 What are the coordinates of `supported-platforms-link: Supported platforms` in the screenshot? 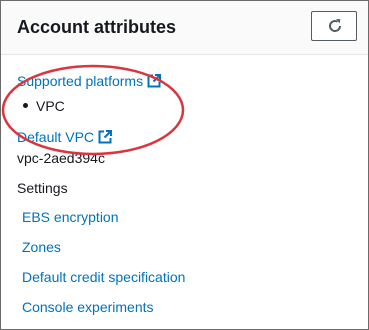 It's located at (80, 81).